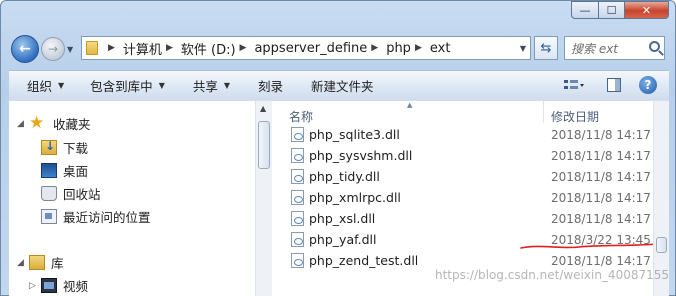  What do you see at coordinates (25, 49) in the screenshot?
I see `back-button: ←` at bounding box center [25, 49].